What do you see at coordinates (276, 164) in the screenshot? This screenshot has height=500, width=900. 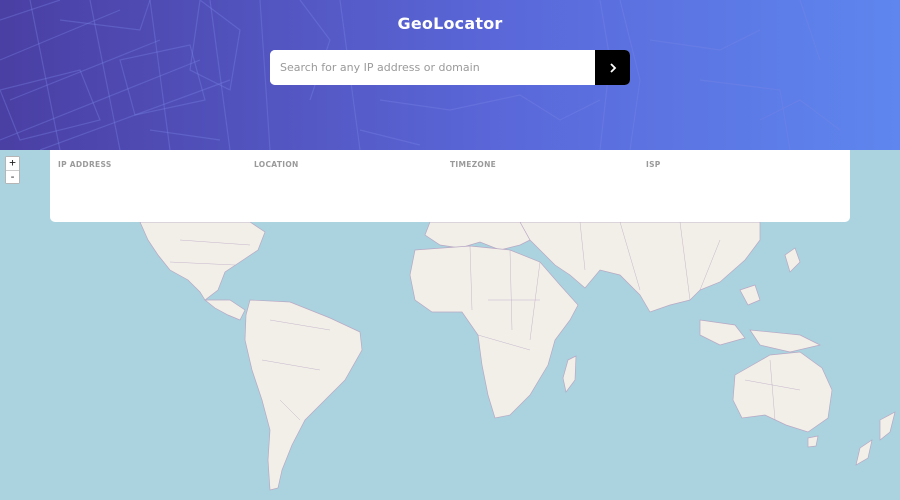 I see `location-label: LOCATION` at bounding box center [276, 164].